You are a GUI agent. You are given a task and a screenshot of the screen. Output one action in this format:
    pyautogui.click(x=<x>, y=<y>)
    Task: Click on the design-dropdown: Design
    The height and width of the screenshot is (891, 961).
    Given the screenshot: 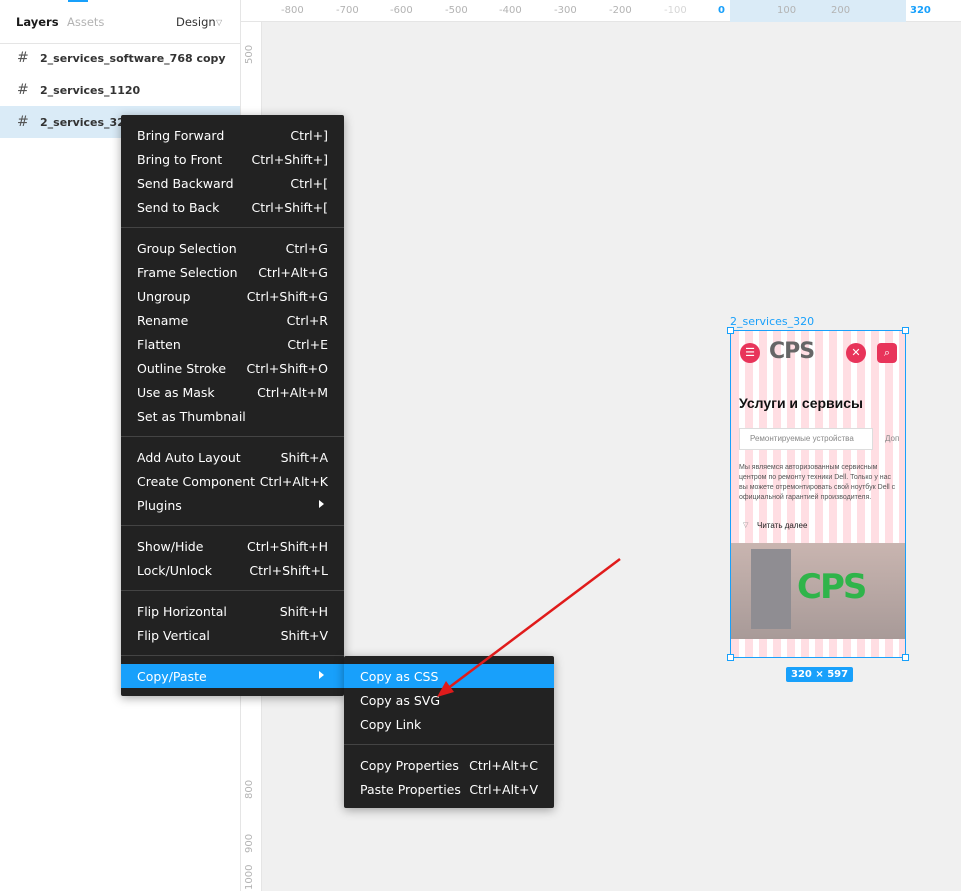 What is the action you would take?
    pyautogui.click(x=196, y=22)
    